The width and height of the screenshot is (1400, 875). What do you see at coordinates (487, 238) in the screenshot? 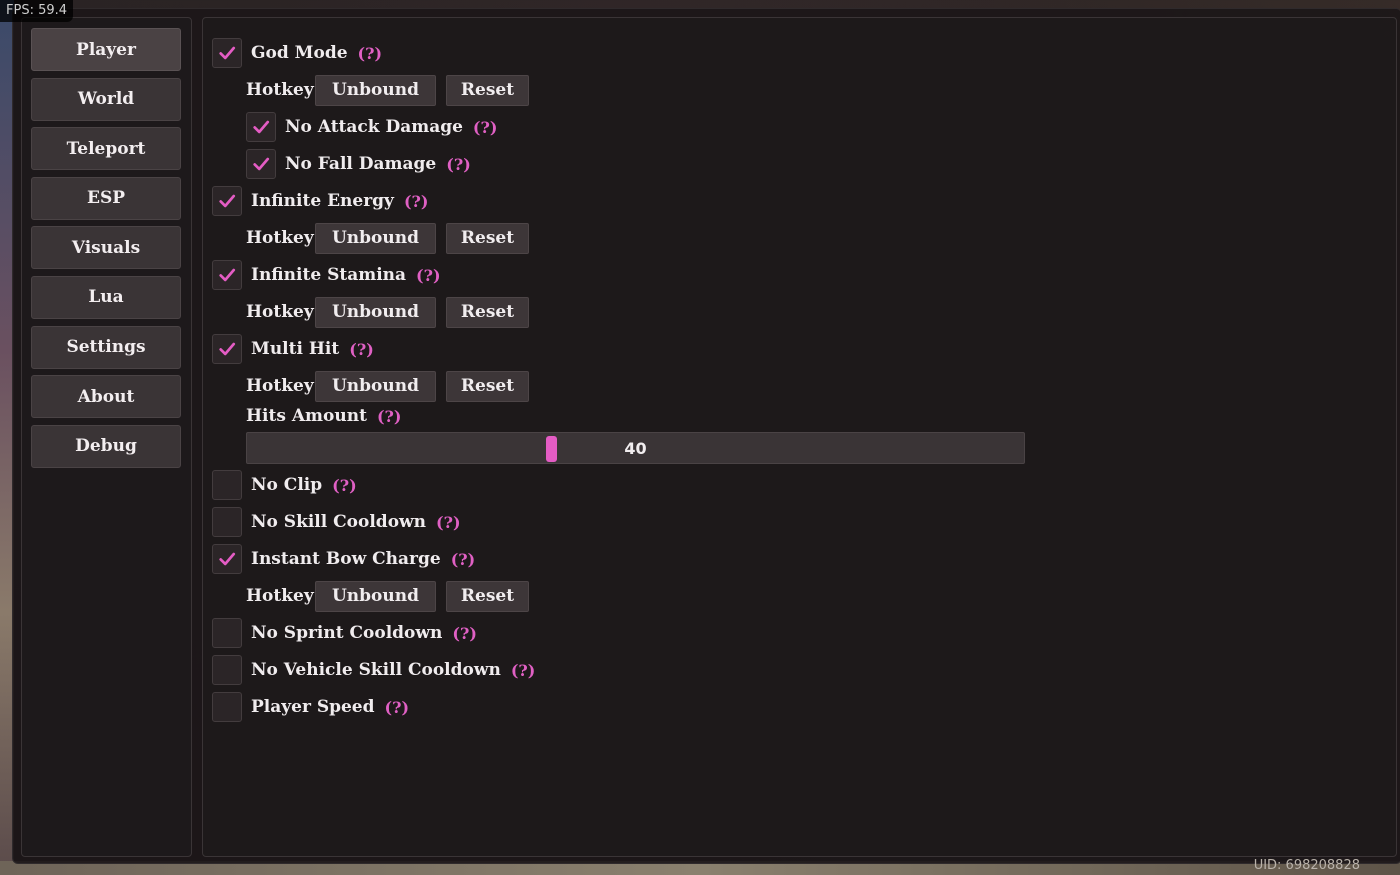
I see `infinite-energy-reset-button: Reset` at bounding box center [487, 238].